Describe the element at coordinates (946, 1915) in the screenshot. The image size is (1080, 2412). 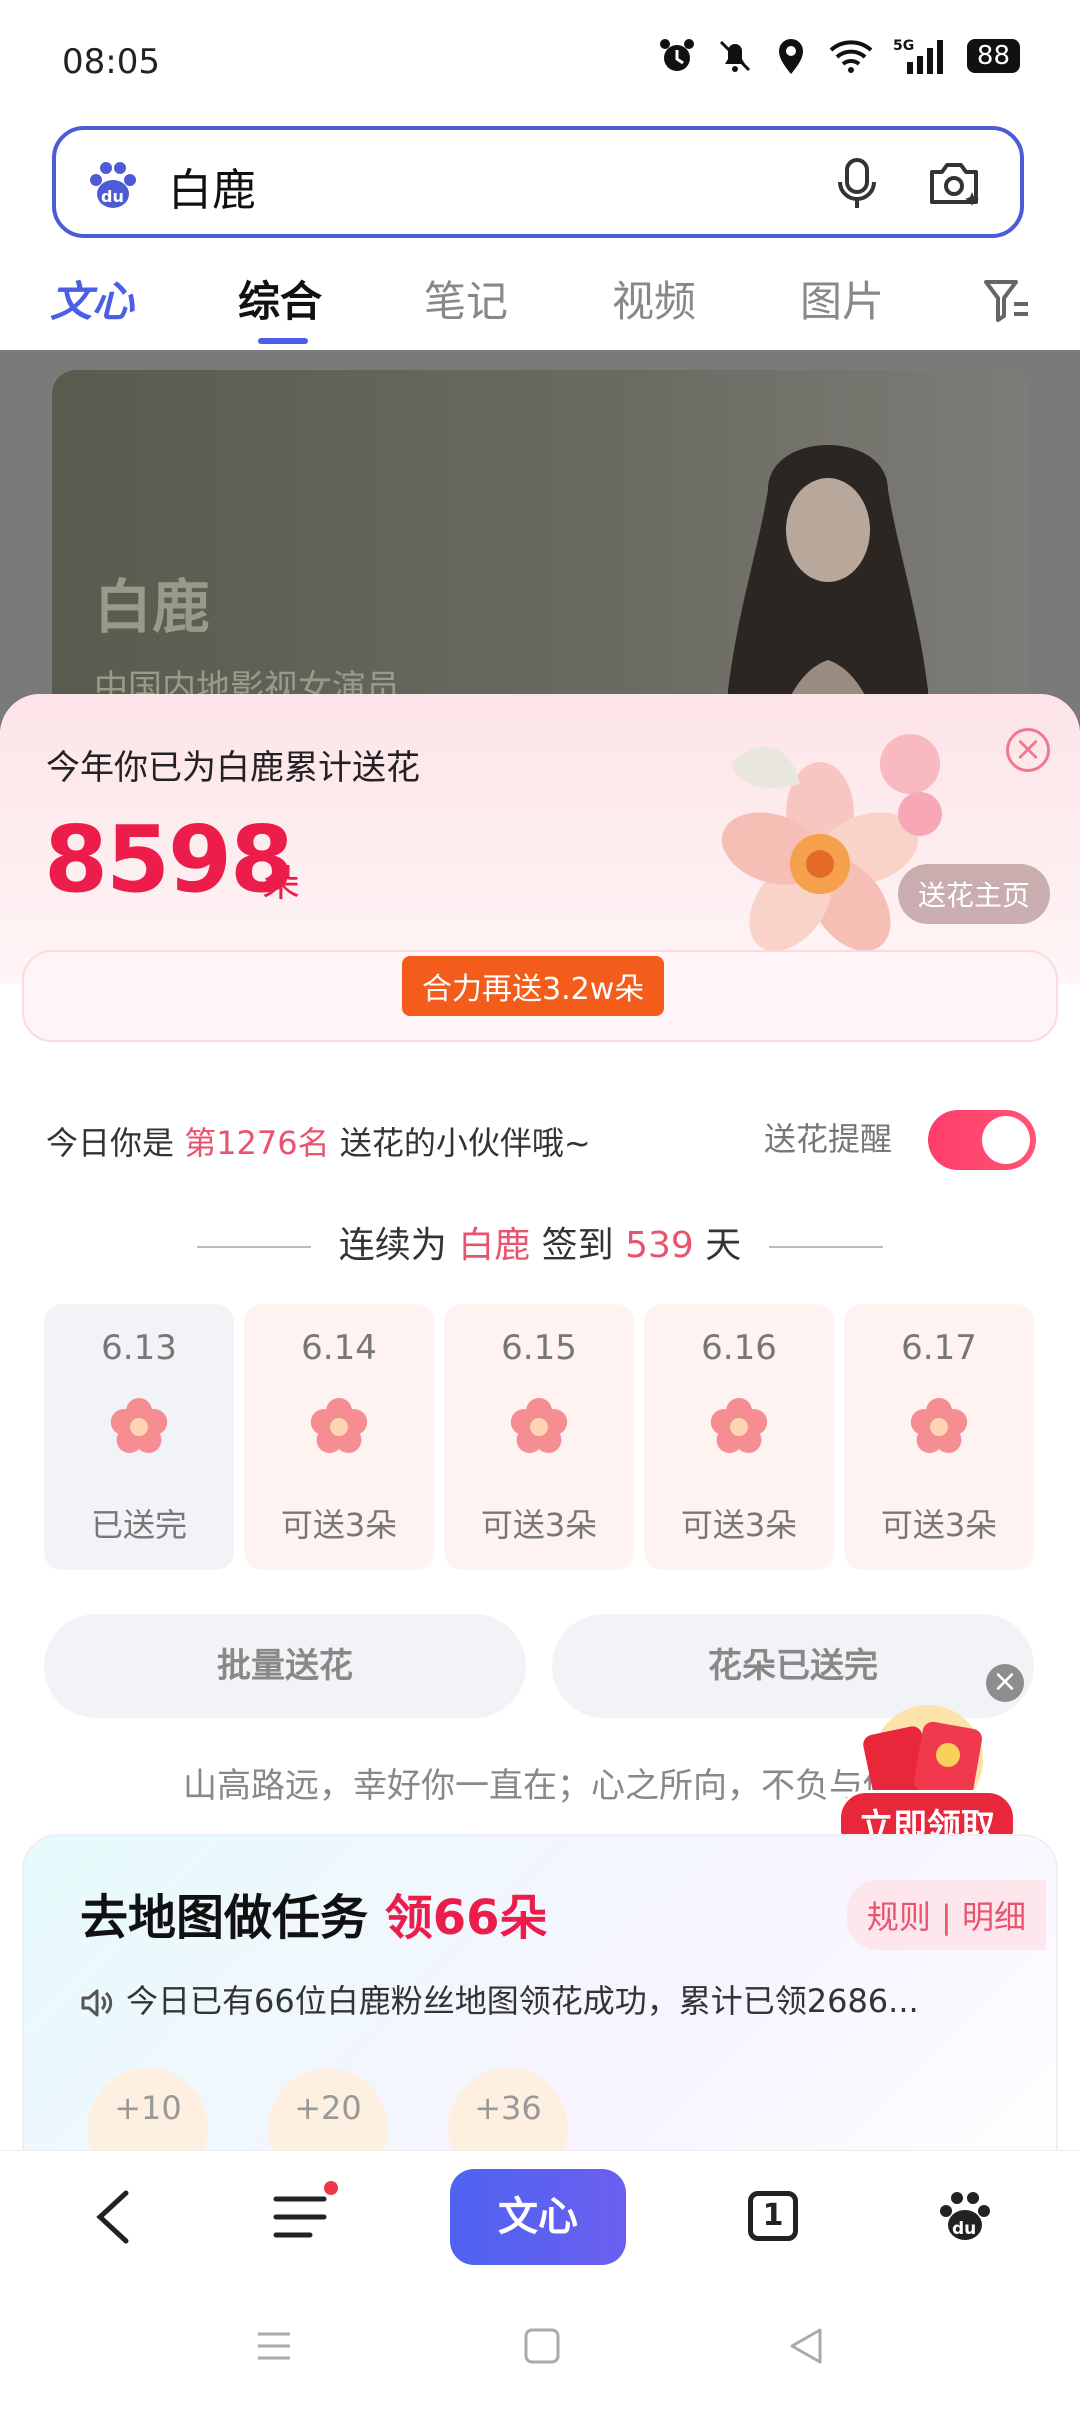
I see `rules-detail-button: 规则 | 明细` at that location.